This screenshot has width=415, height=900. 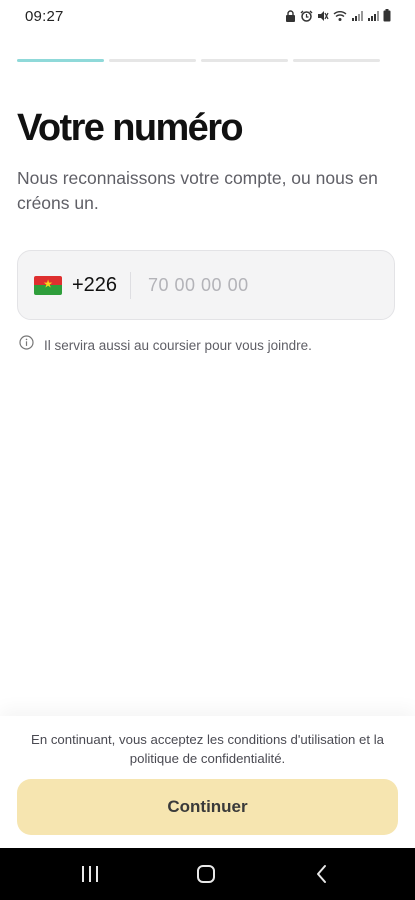 What do you see at coordinates (130, 128) in the screenshot?
I see `page-title: Votre numéro` at bounding box center [130, 128].